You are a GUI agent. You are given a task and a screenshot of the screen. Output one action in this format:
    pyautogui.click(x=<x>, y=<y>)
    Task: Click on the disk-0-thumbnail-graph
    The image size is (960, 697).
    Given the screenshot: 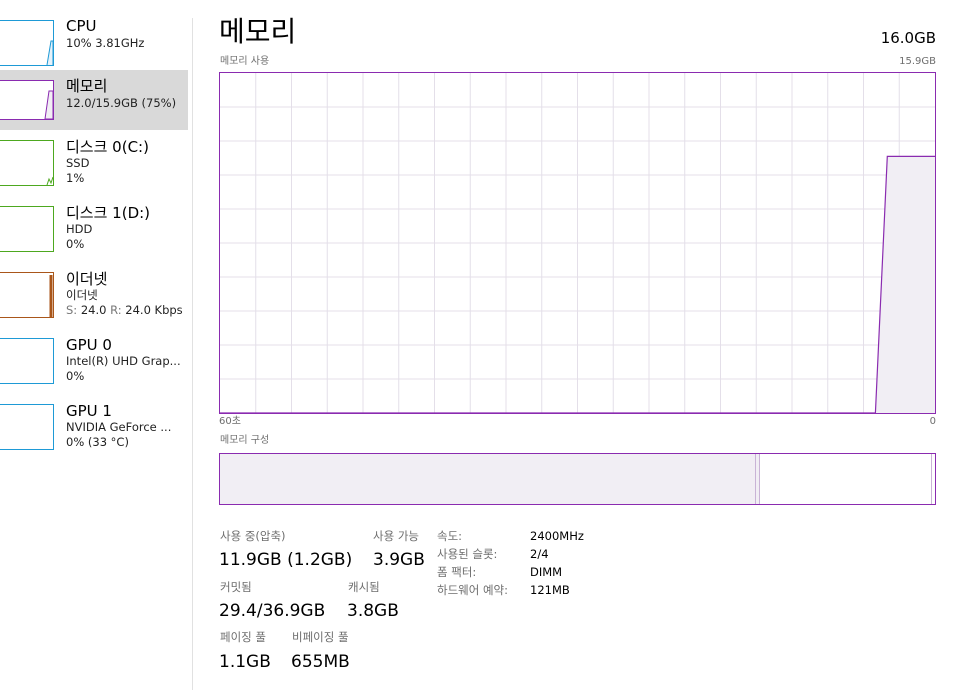 What is the action you would take?
    pyautogui.click(x=27, y=163)
    